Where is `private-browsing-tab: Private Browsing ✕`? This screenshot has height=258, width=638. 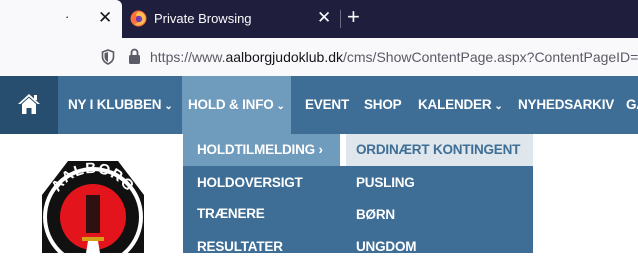 private-browsing-tab: Private Browsing ✕ is located at coordinates (232, 19).